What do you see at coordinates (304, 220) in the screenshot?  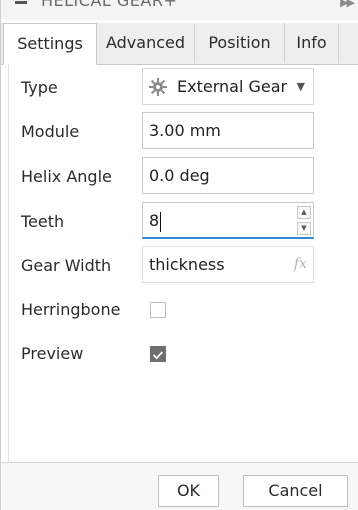 I see `teeth-spinner: ▲ ▼` at bounding box center [304, 220].